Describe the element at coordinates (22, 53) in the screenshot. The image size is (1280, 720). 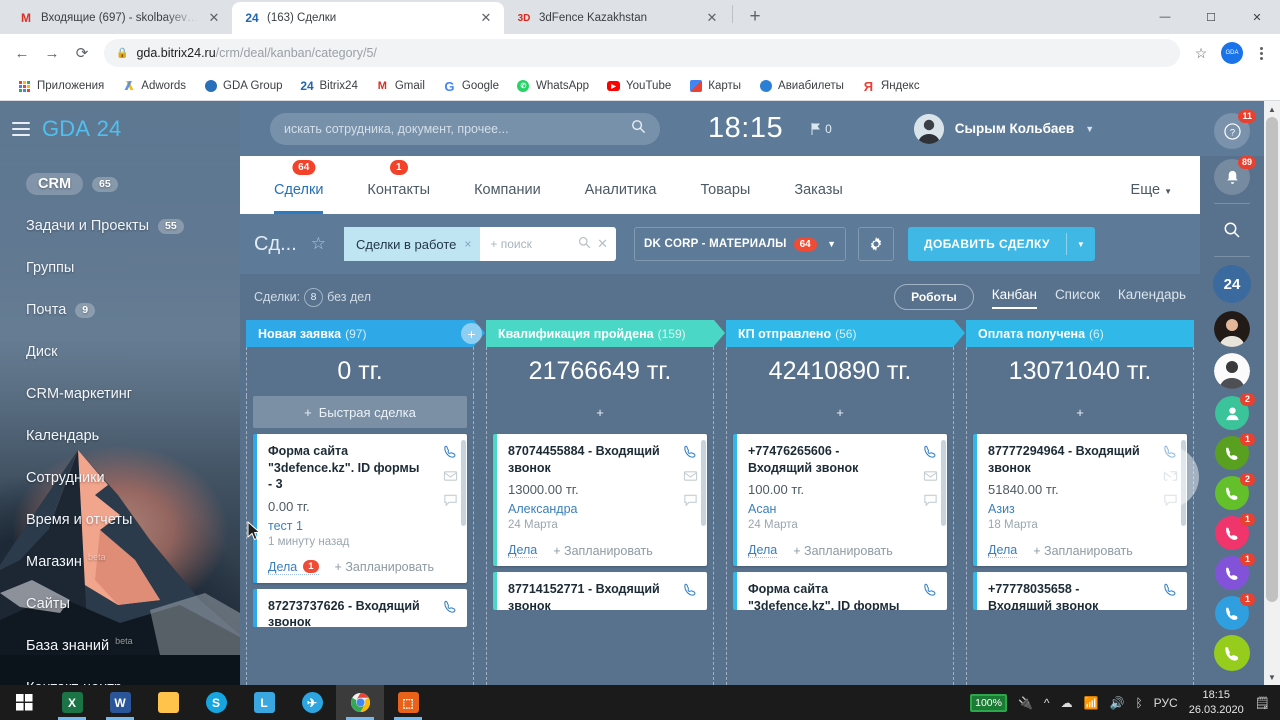
I see `back-icon: ←` at that location.